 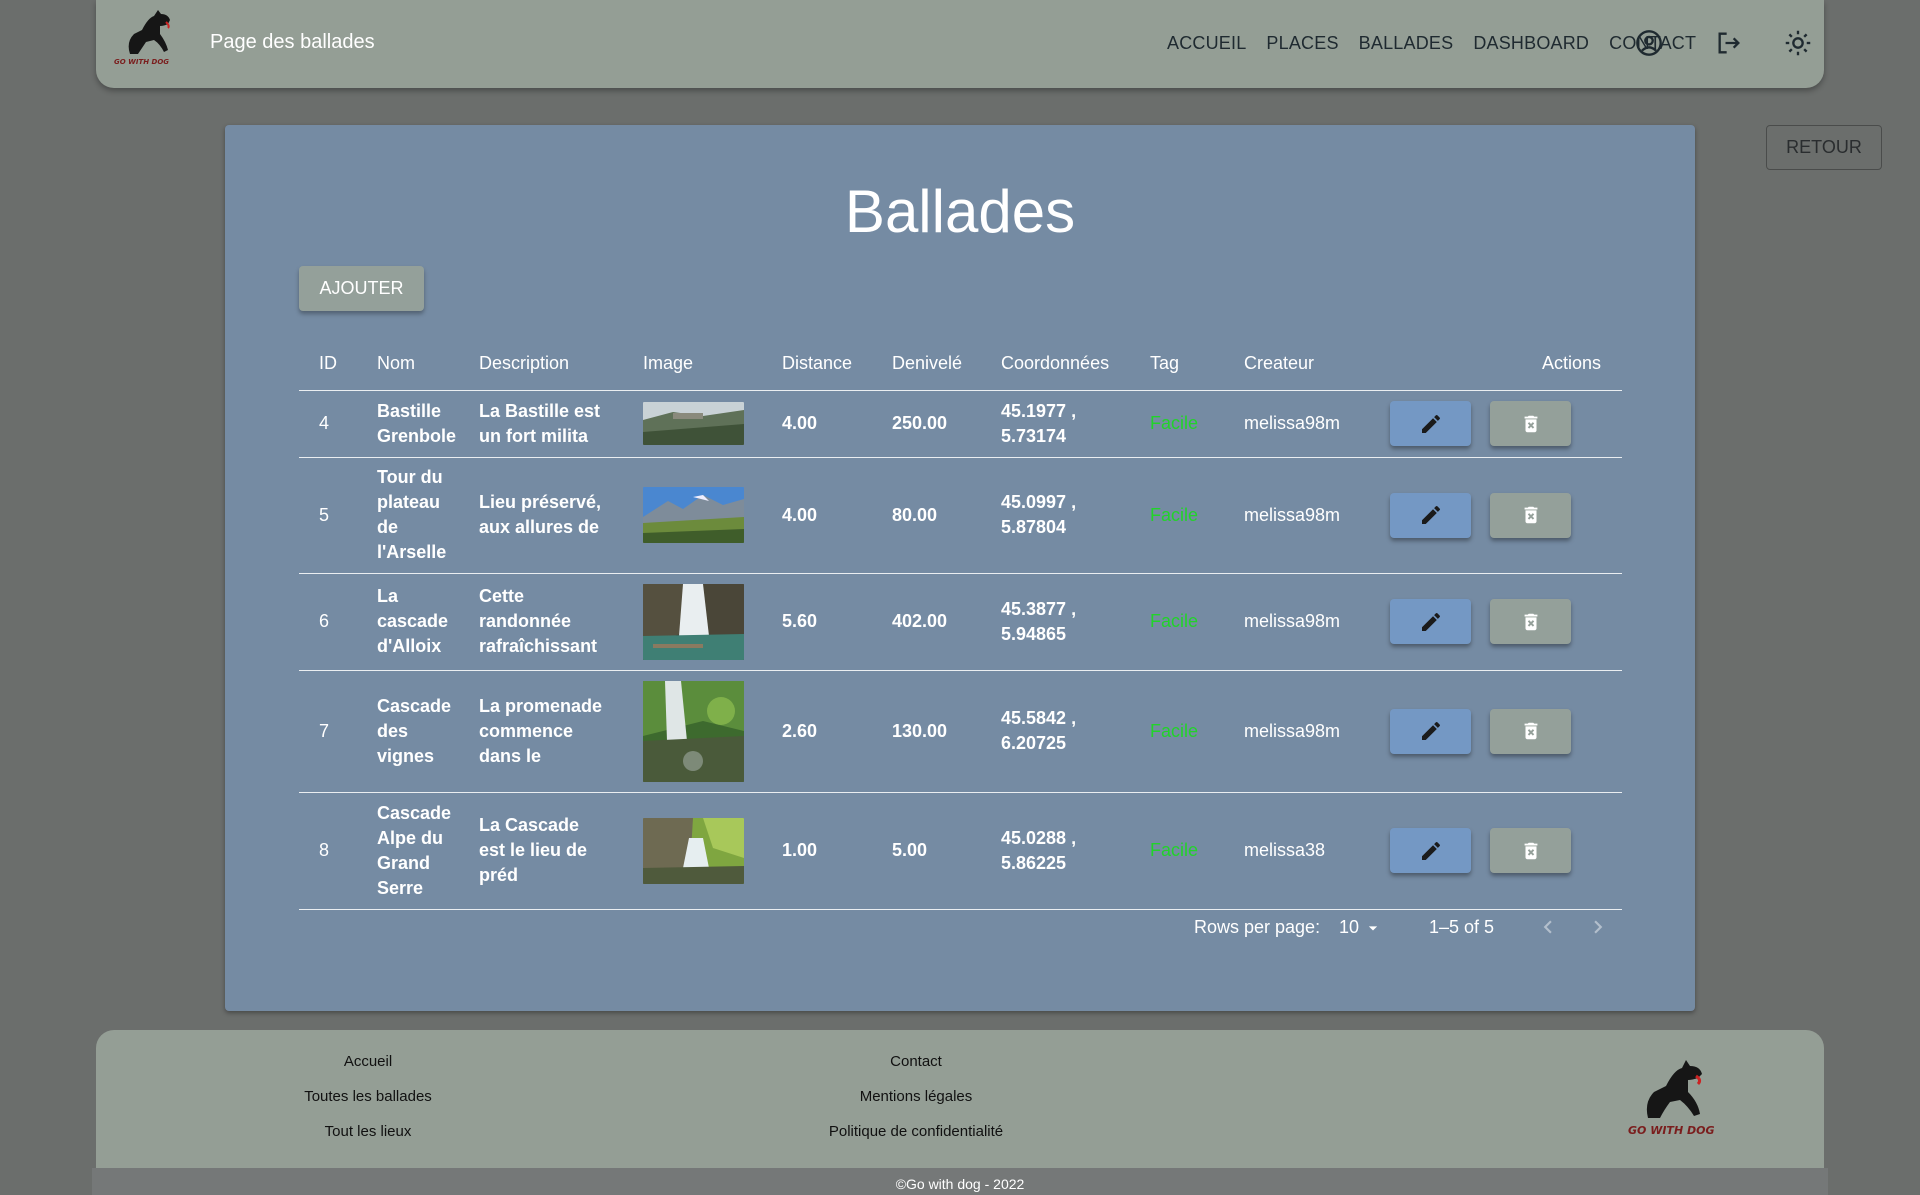 What do you see at coordinates (1297, 851) in the screenshot?
I see `cell-createur: melissa38` at bounding box center [1297, 851].